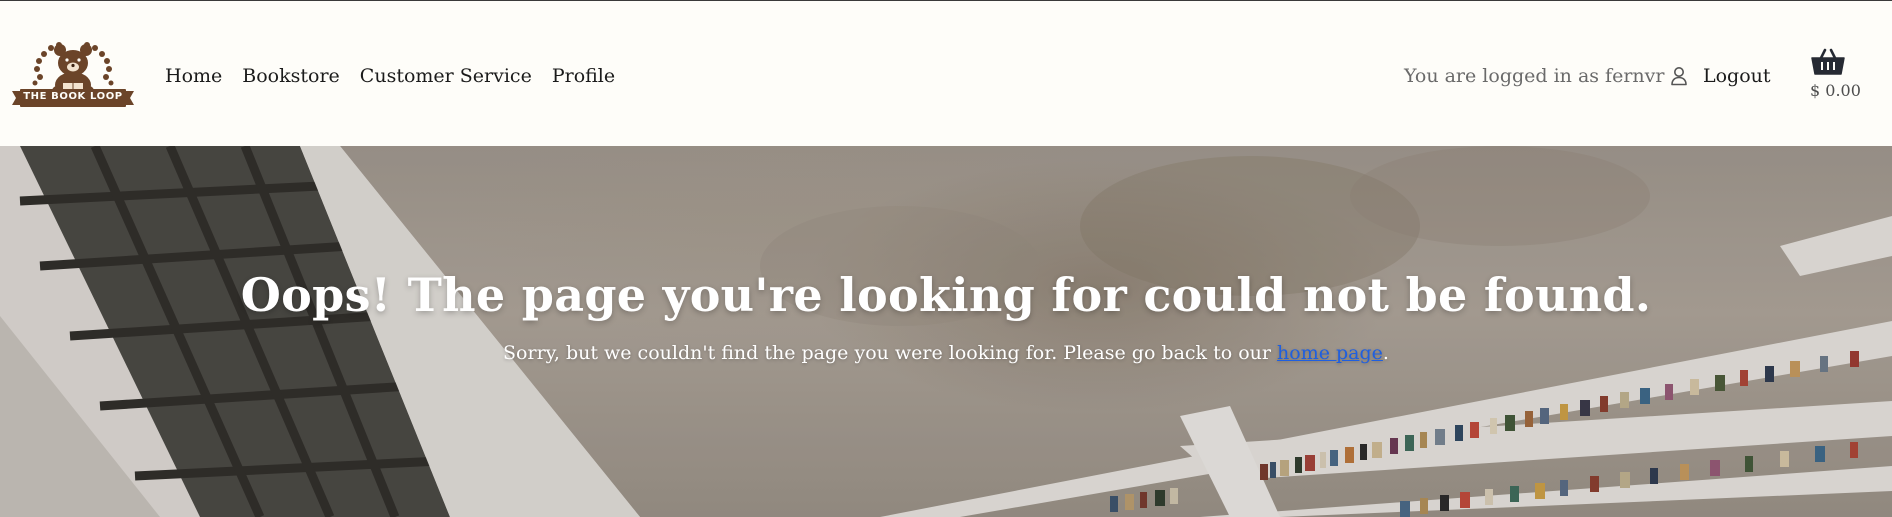 The image size is (1892, 517). I want to click on login-status-text: You are logged in as fernvr, so click(1534, 76).